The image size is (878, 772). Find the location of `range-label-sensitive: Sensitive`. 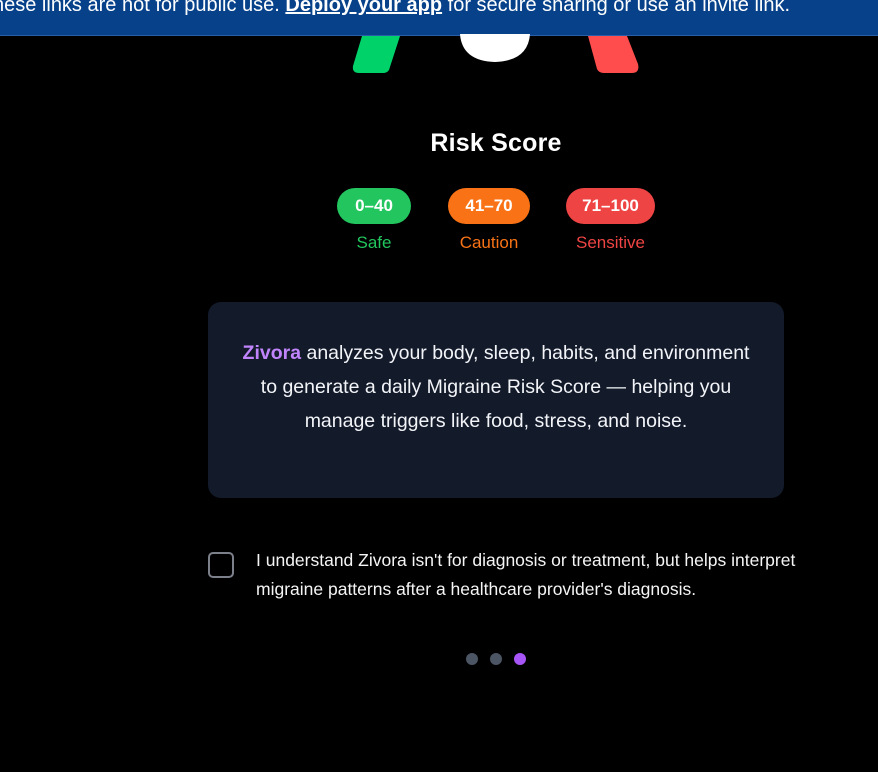

range-label-sensitive: Sensitive is located at coordinates (610, 242).